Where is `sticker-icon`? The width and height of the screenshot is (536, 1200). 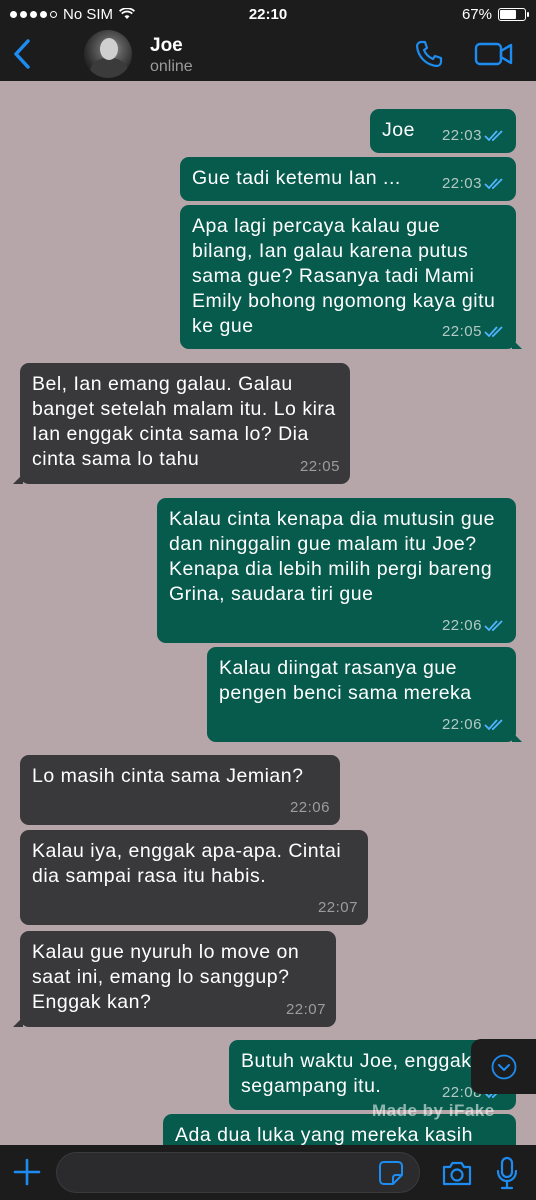 sticker-icon is located at coordinates (391, 1173).